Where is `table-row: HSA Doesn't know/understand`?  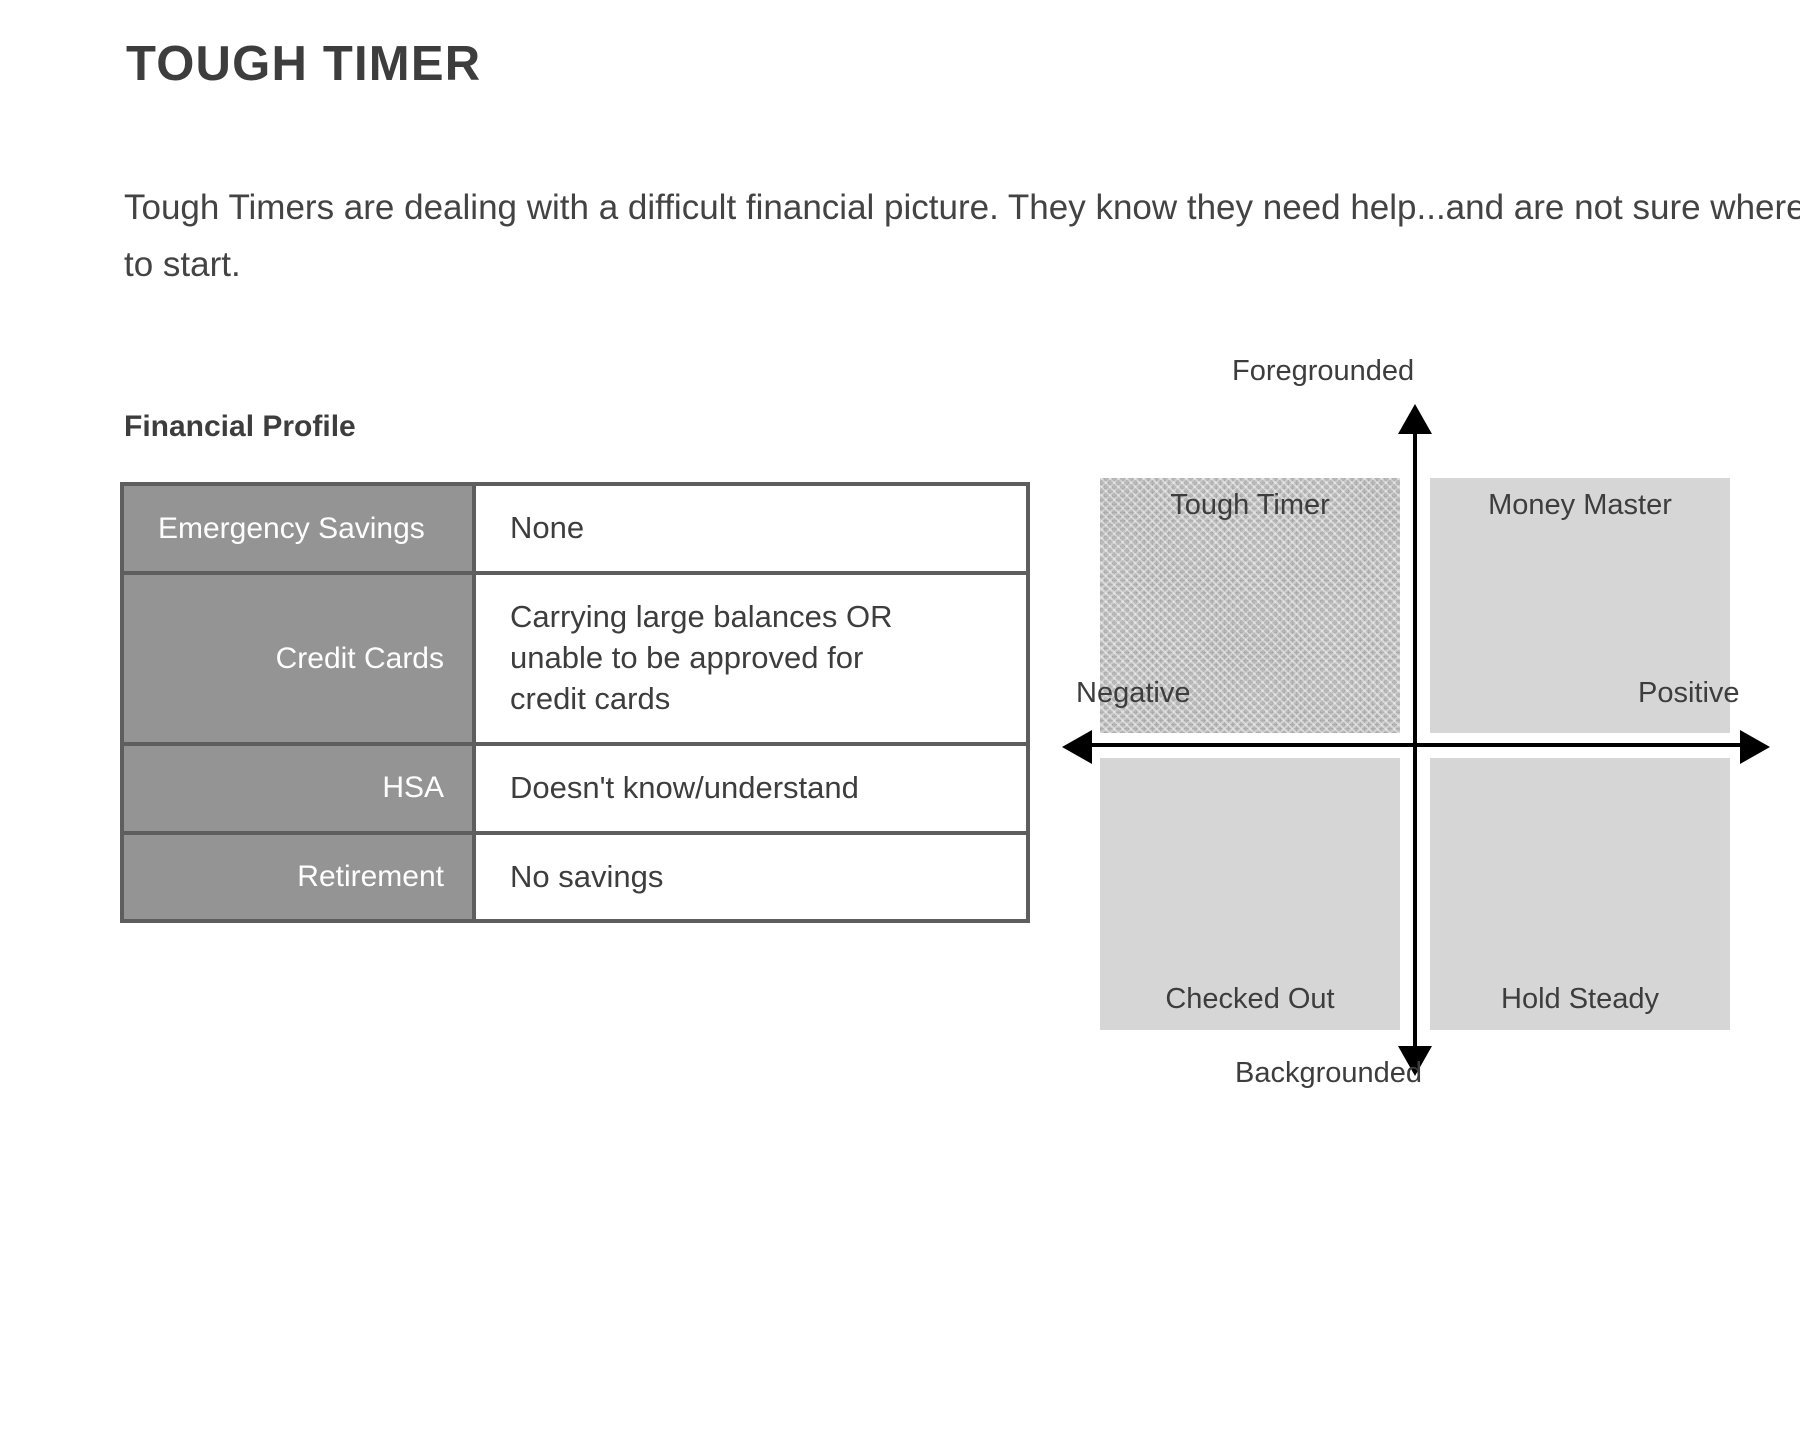
table-row: HSA Doesn't know/understand is located at coordinates (575, 786).